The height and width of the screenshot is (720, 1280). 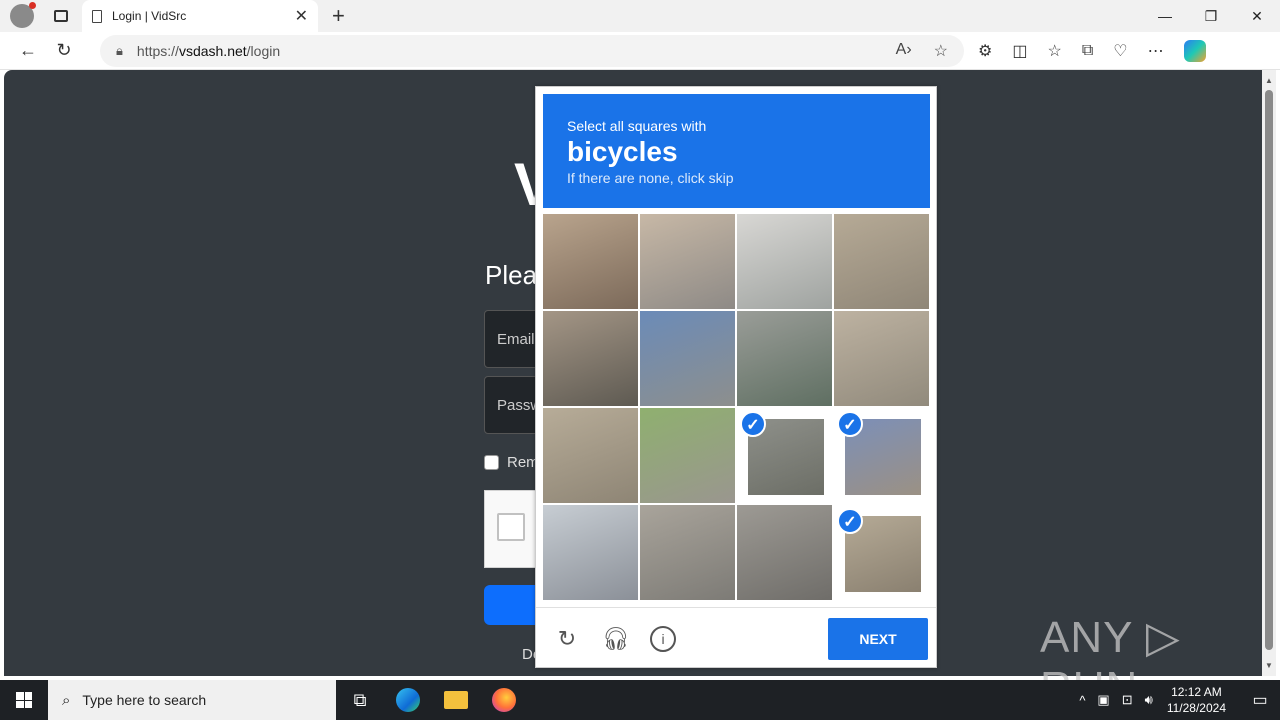 What do you see at coordinates (637, 126) in the screenshot?
I see `captcha-instruction: Select all squares with` at bounding box center [637, 126].